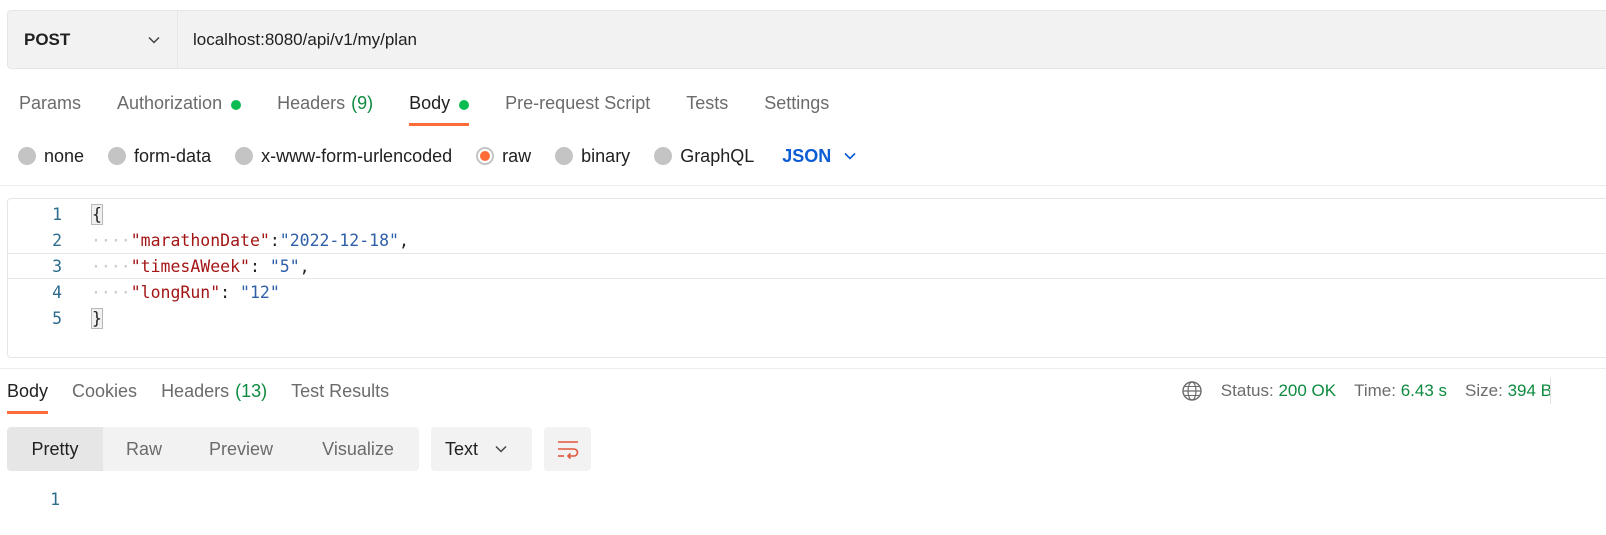 The image size is (1606, 535). Describe the element at coordinates (796, 106) in the screenshot. I see `tab-settings: Settings` at that location.